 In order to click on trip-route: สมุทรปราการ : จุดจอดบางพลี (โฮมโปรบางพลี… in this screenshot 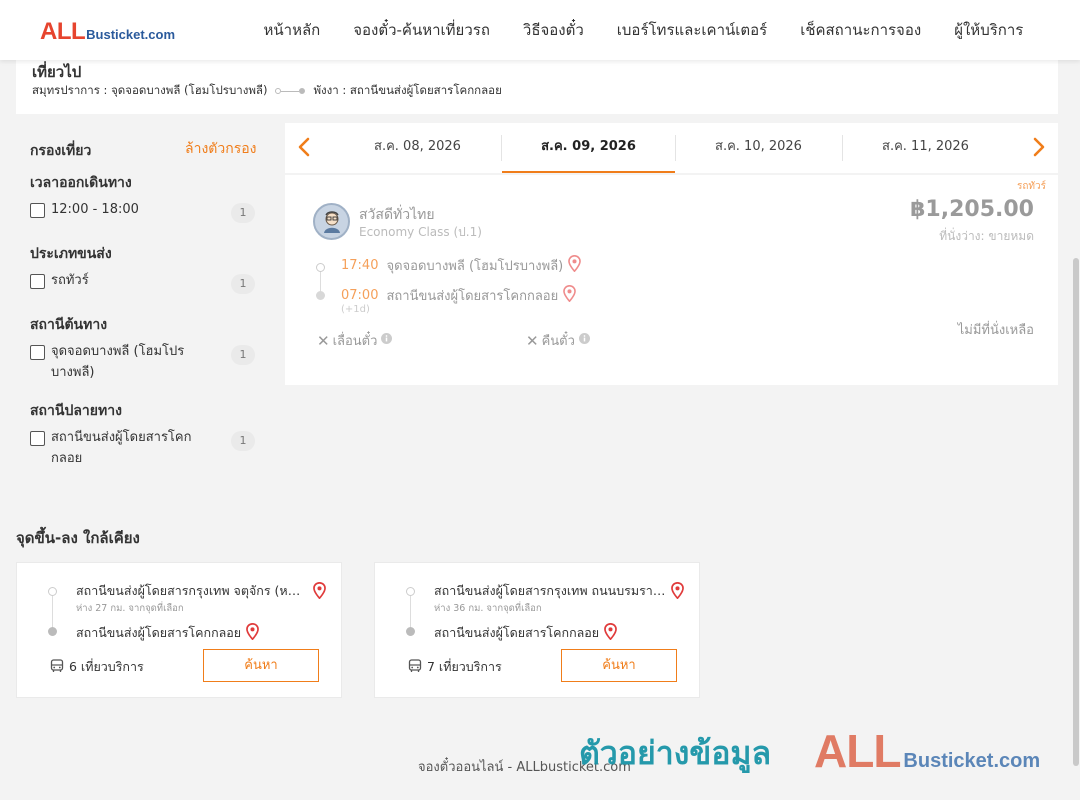, I will do `click(267, 91)`.